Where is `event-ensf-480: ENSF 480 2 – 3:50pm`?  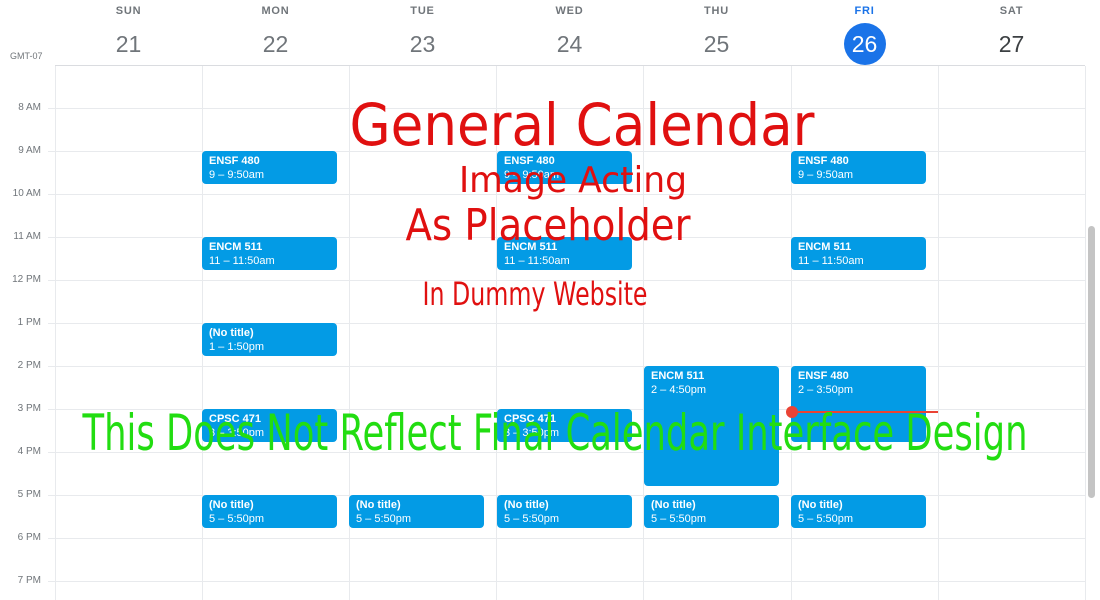
event-ensf-480: ENSF 480 2 – 3:50pm is located at coordinates (858, 404).